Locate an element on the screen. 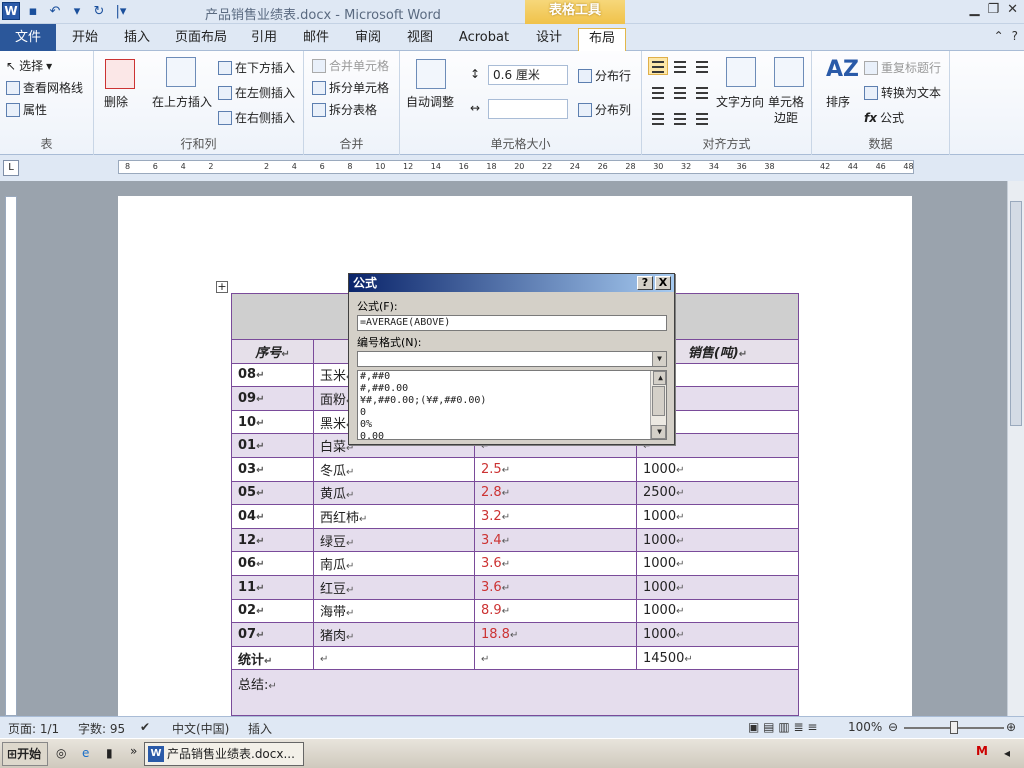 This screenshot has width=1024, height=768. format-list-scrollbar: ▲ ▼ is located at coordinates (658, 405).